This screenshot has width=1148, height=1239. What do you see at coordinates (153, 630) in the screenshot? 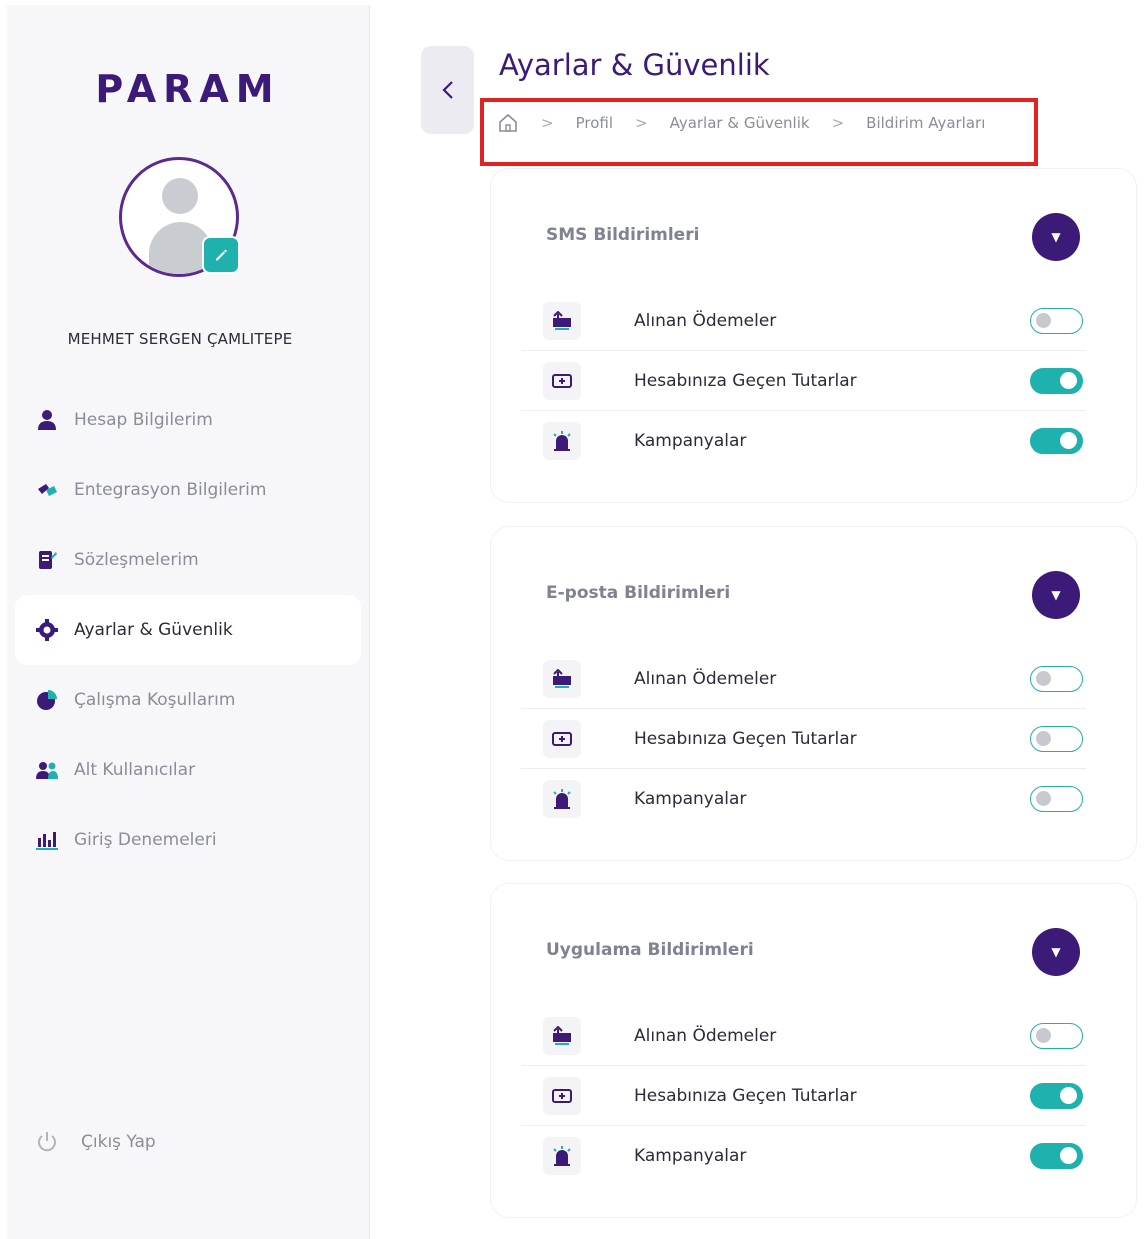
I see `sidebar-item-label: Ayarlar & Güvenlik` at bounding box center [153, 630].